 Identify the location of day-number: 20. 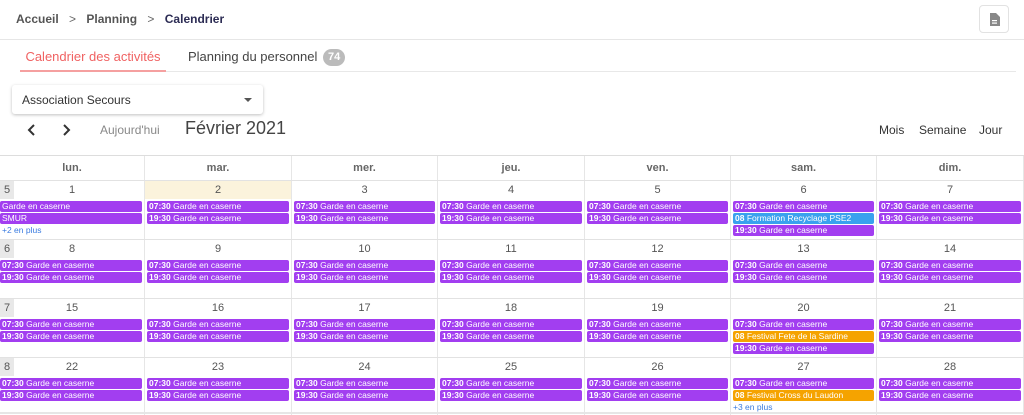
(803, 308).